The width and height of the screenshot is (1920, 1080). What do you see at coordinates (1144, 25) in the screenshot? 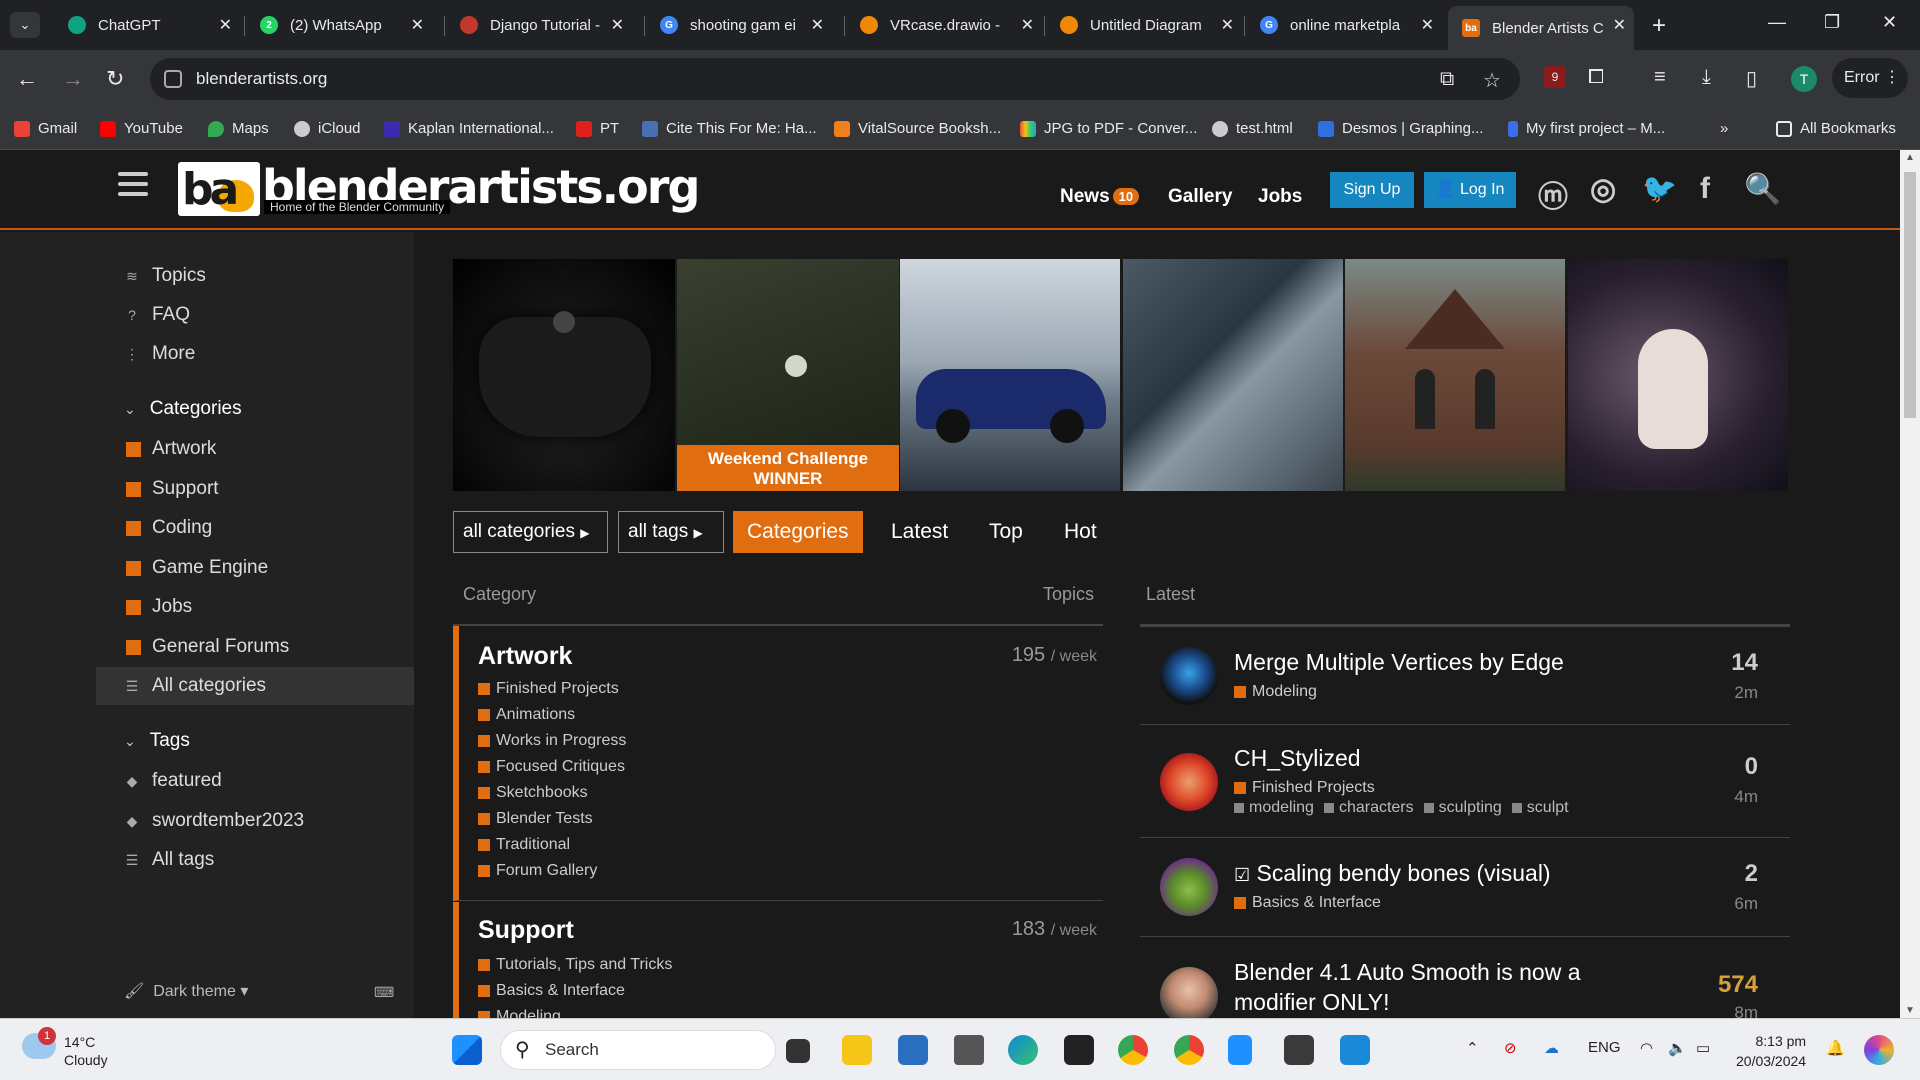
I see `tab-untitled-diagram: Untitled Diagram ✕` at bounding box center [1144, 25].